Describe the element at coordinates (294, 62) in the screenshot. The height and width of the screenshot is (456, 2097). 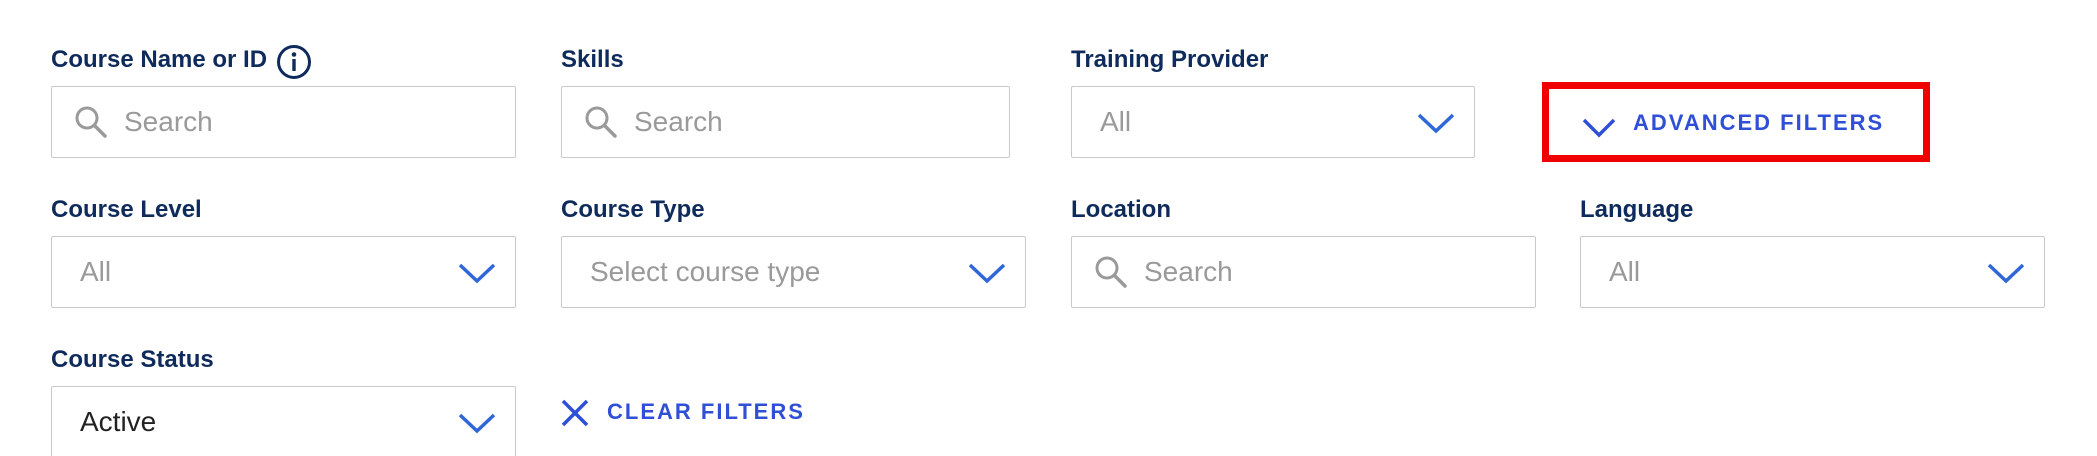
I see `info-icon` at that location.